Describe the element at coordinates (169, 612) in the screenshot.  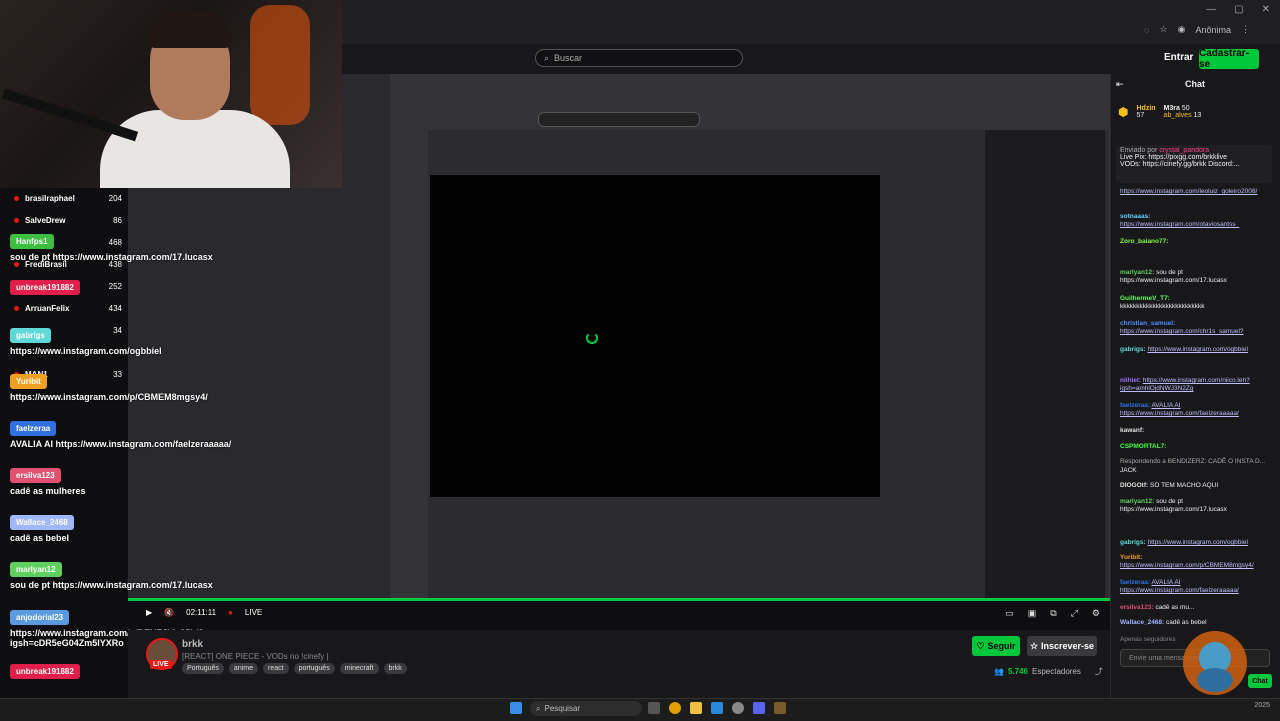
I see `volume-icon: 🔇` at that location.